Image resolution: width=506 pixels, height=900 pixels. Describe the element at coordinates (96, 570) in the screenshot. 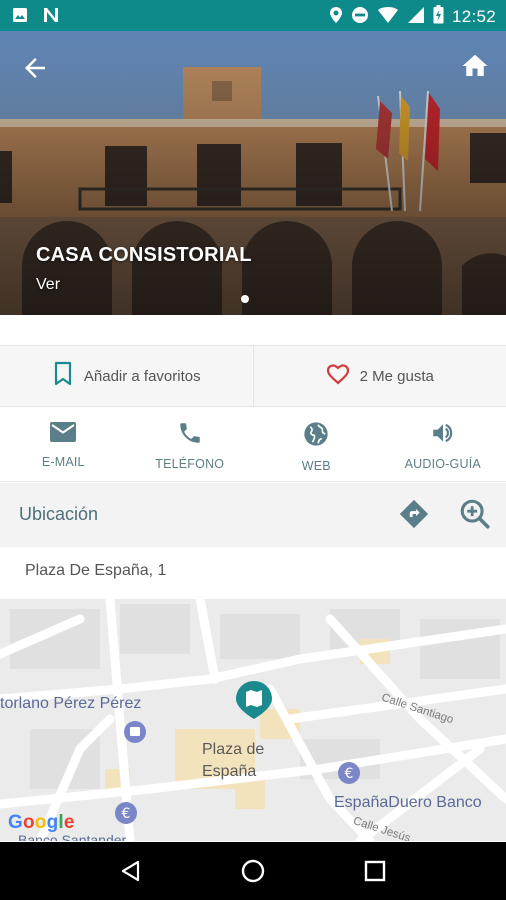

I see `address-text: Plaza De España, 1` at that location.